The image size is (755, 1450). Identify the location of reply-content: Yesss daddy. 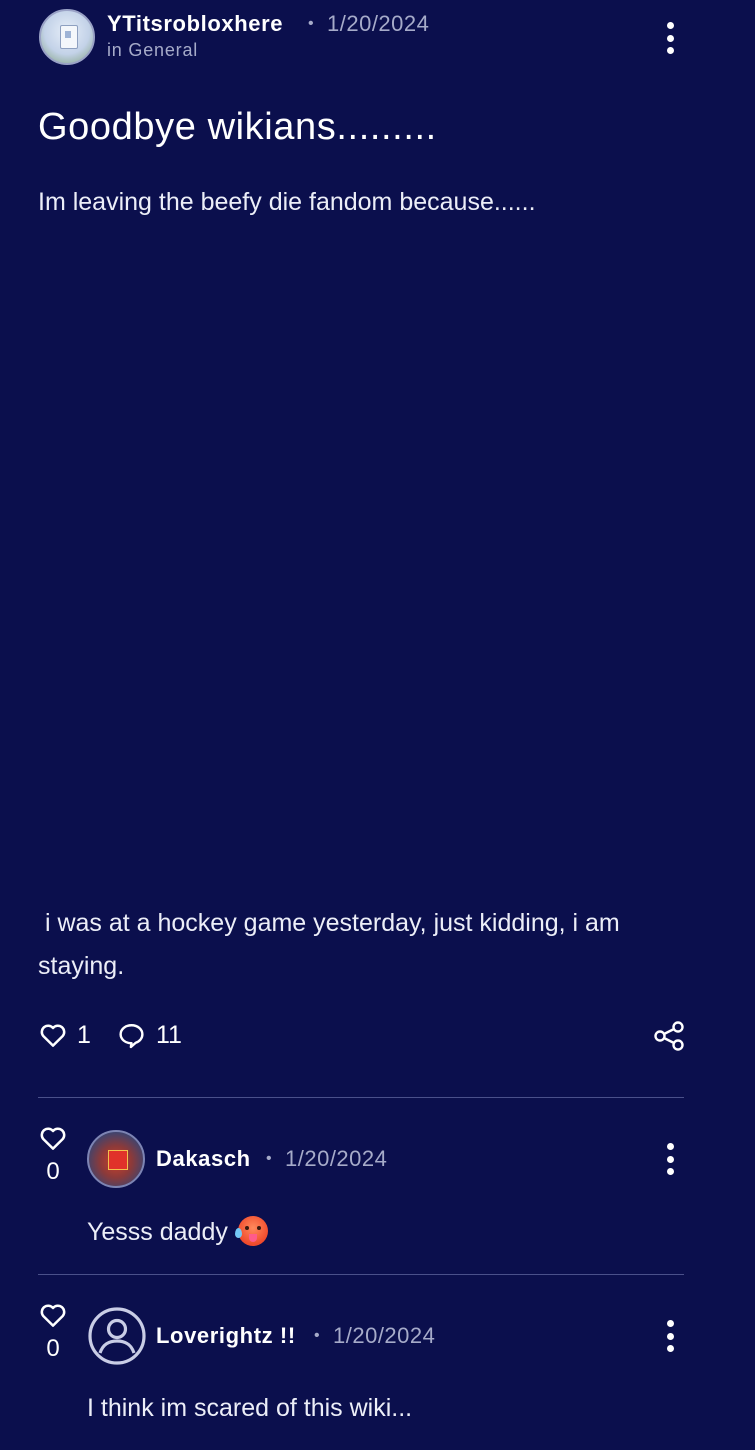
(178, 1231).